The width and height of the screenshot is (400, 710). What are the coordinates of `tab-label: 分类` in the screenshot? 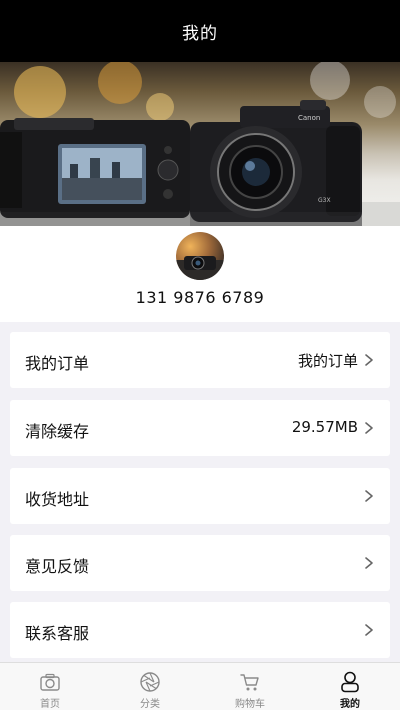 It's located at (150, 704).